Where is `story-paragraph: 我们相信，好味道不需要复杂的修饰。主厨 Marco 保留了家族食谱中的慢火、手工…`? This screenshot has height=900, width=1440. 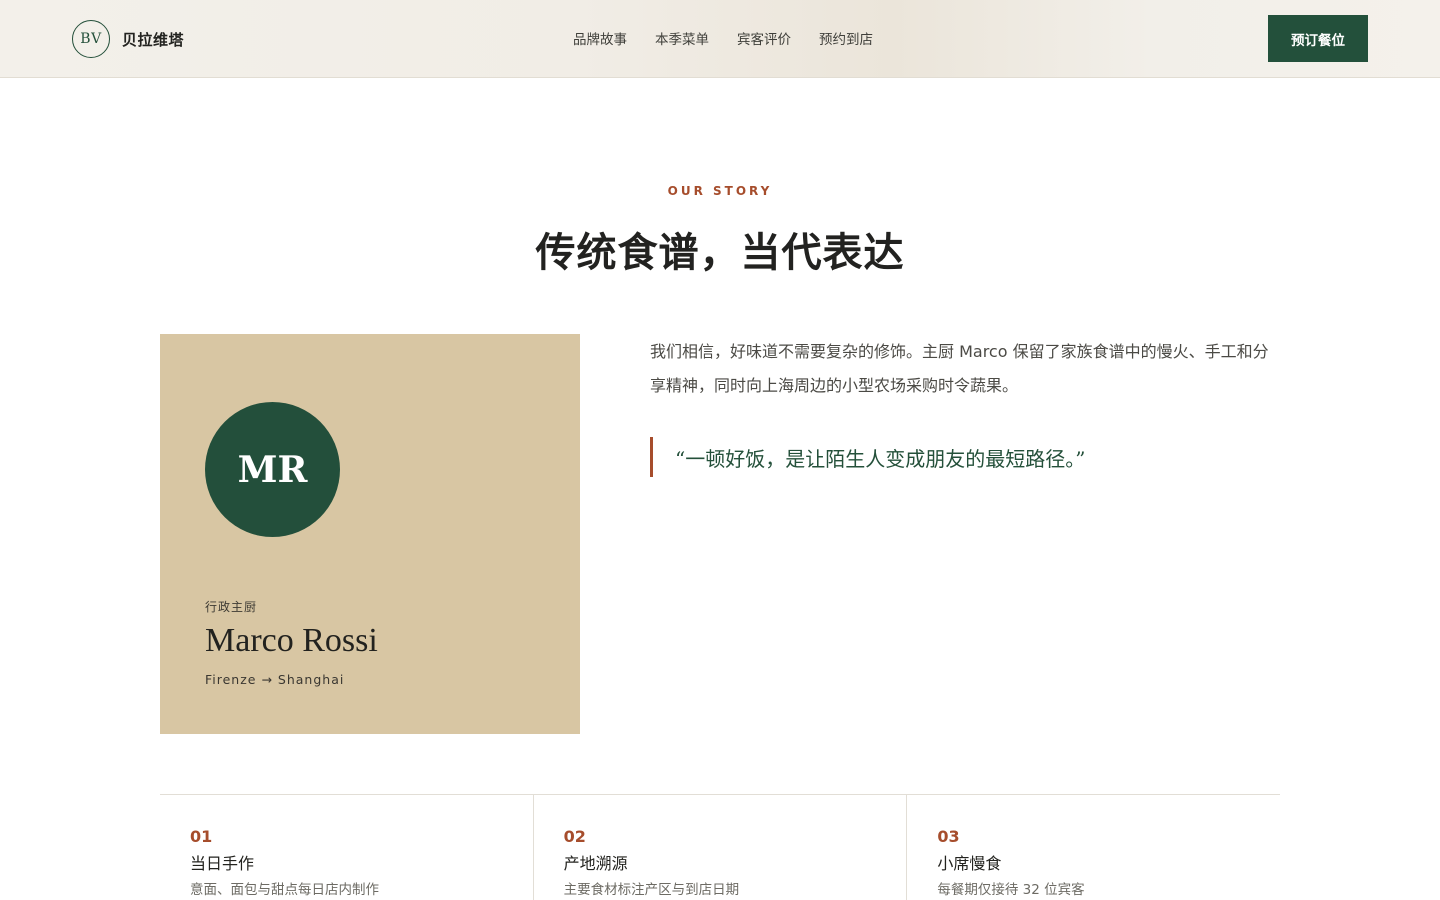
story-paragraph: 我们相信，好味道不需要复杂的修饰。主厨 Marco 保留了家族食谱中的慢火、手工… is located at coordinates (959, 368).